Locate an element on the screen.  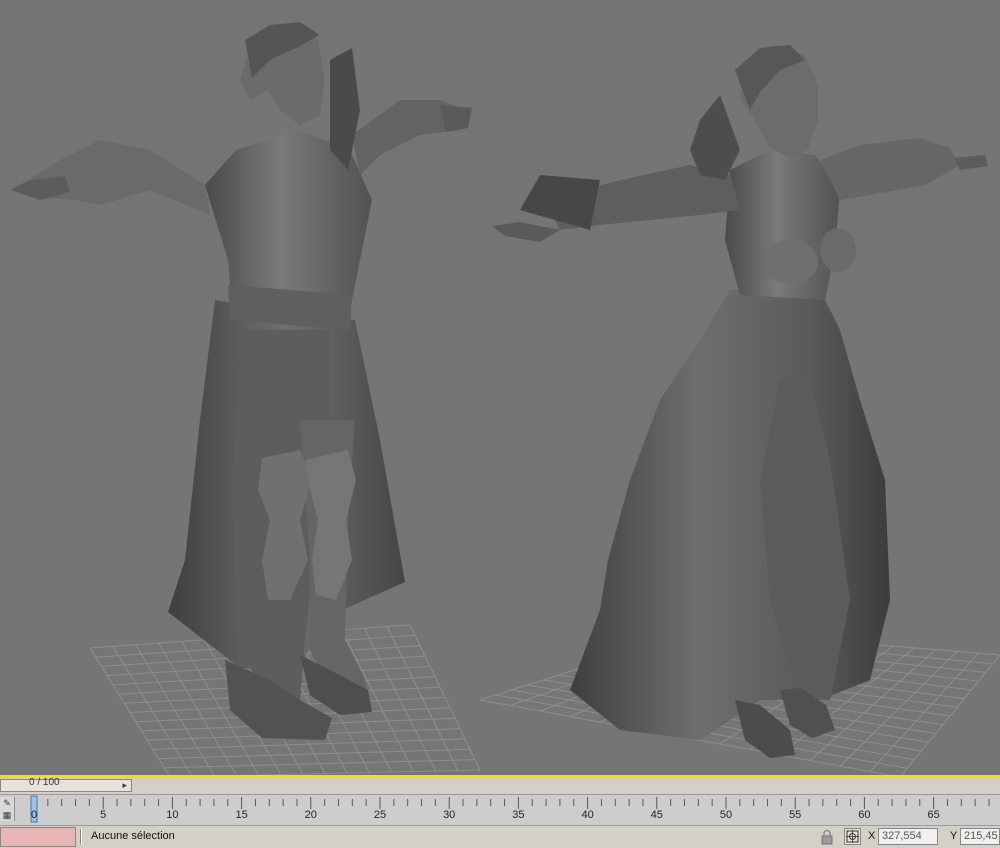
status-bar: Aucune sélection X 327,554 Y 215,45 is located at coordinates (500, 837).